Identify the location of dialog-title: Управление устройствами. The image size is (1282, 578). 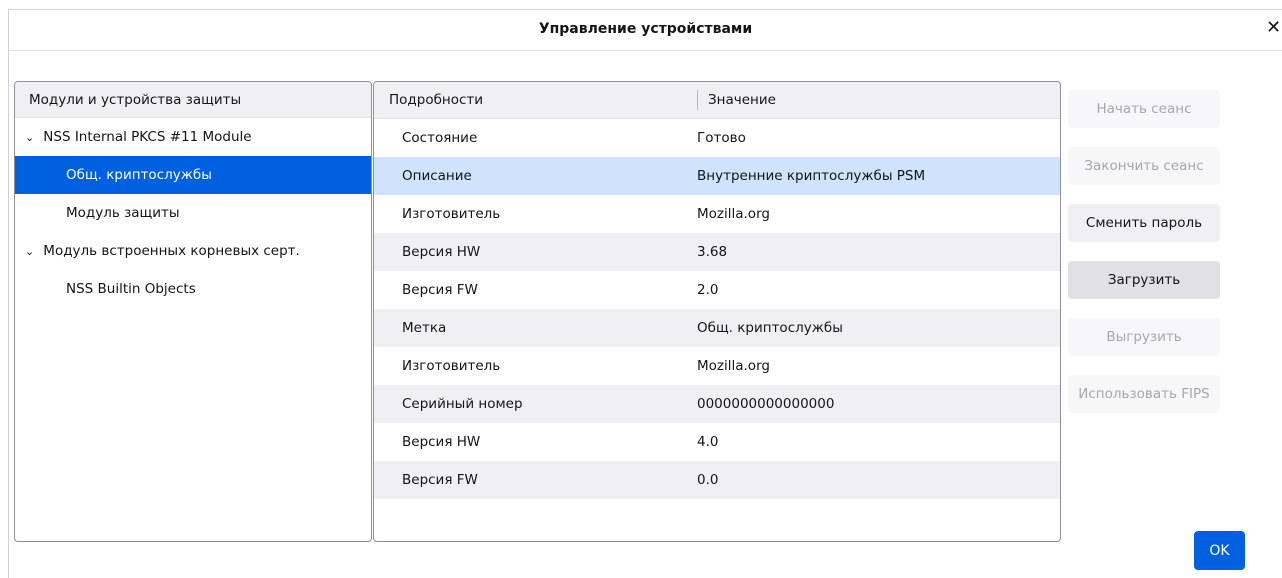
(645, 29).